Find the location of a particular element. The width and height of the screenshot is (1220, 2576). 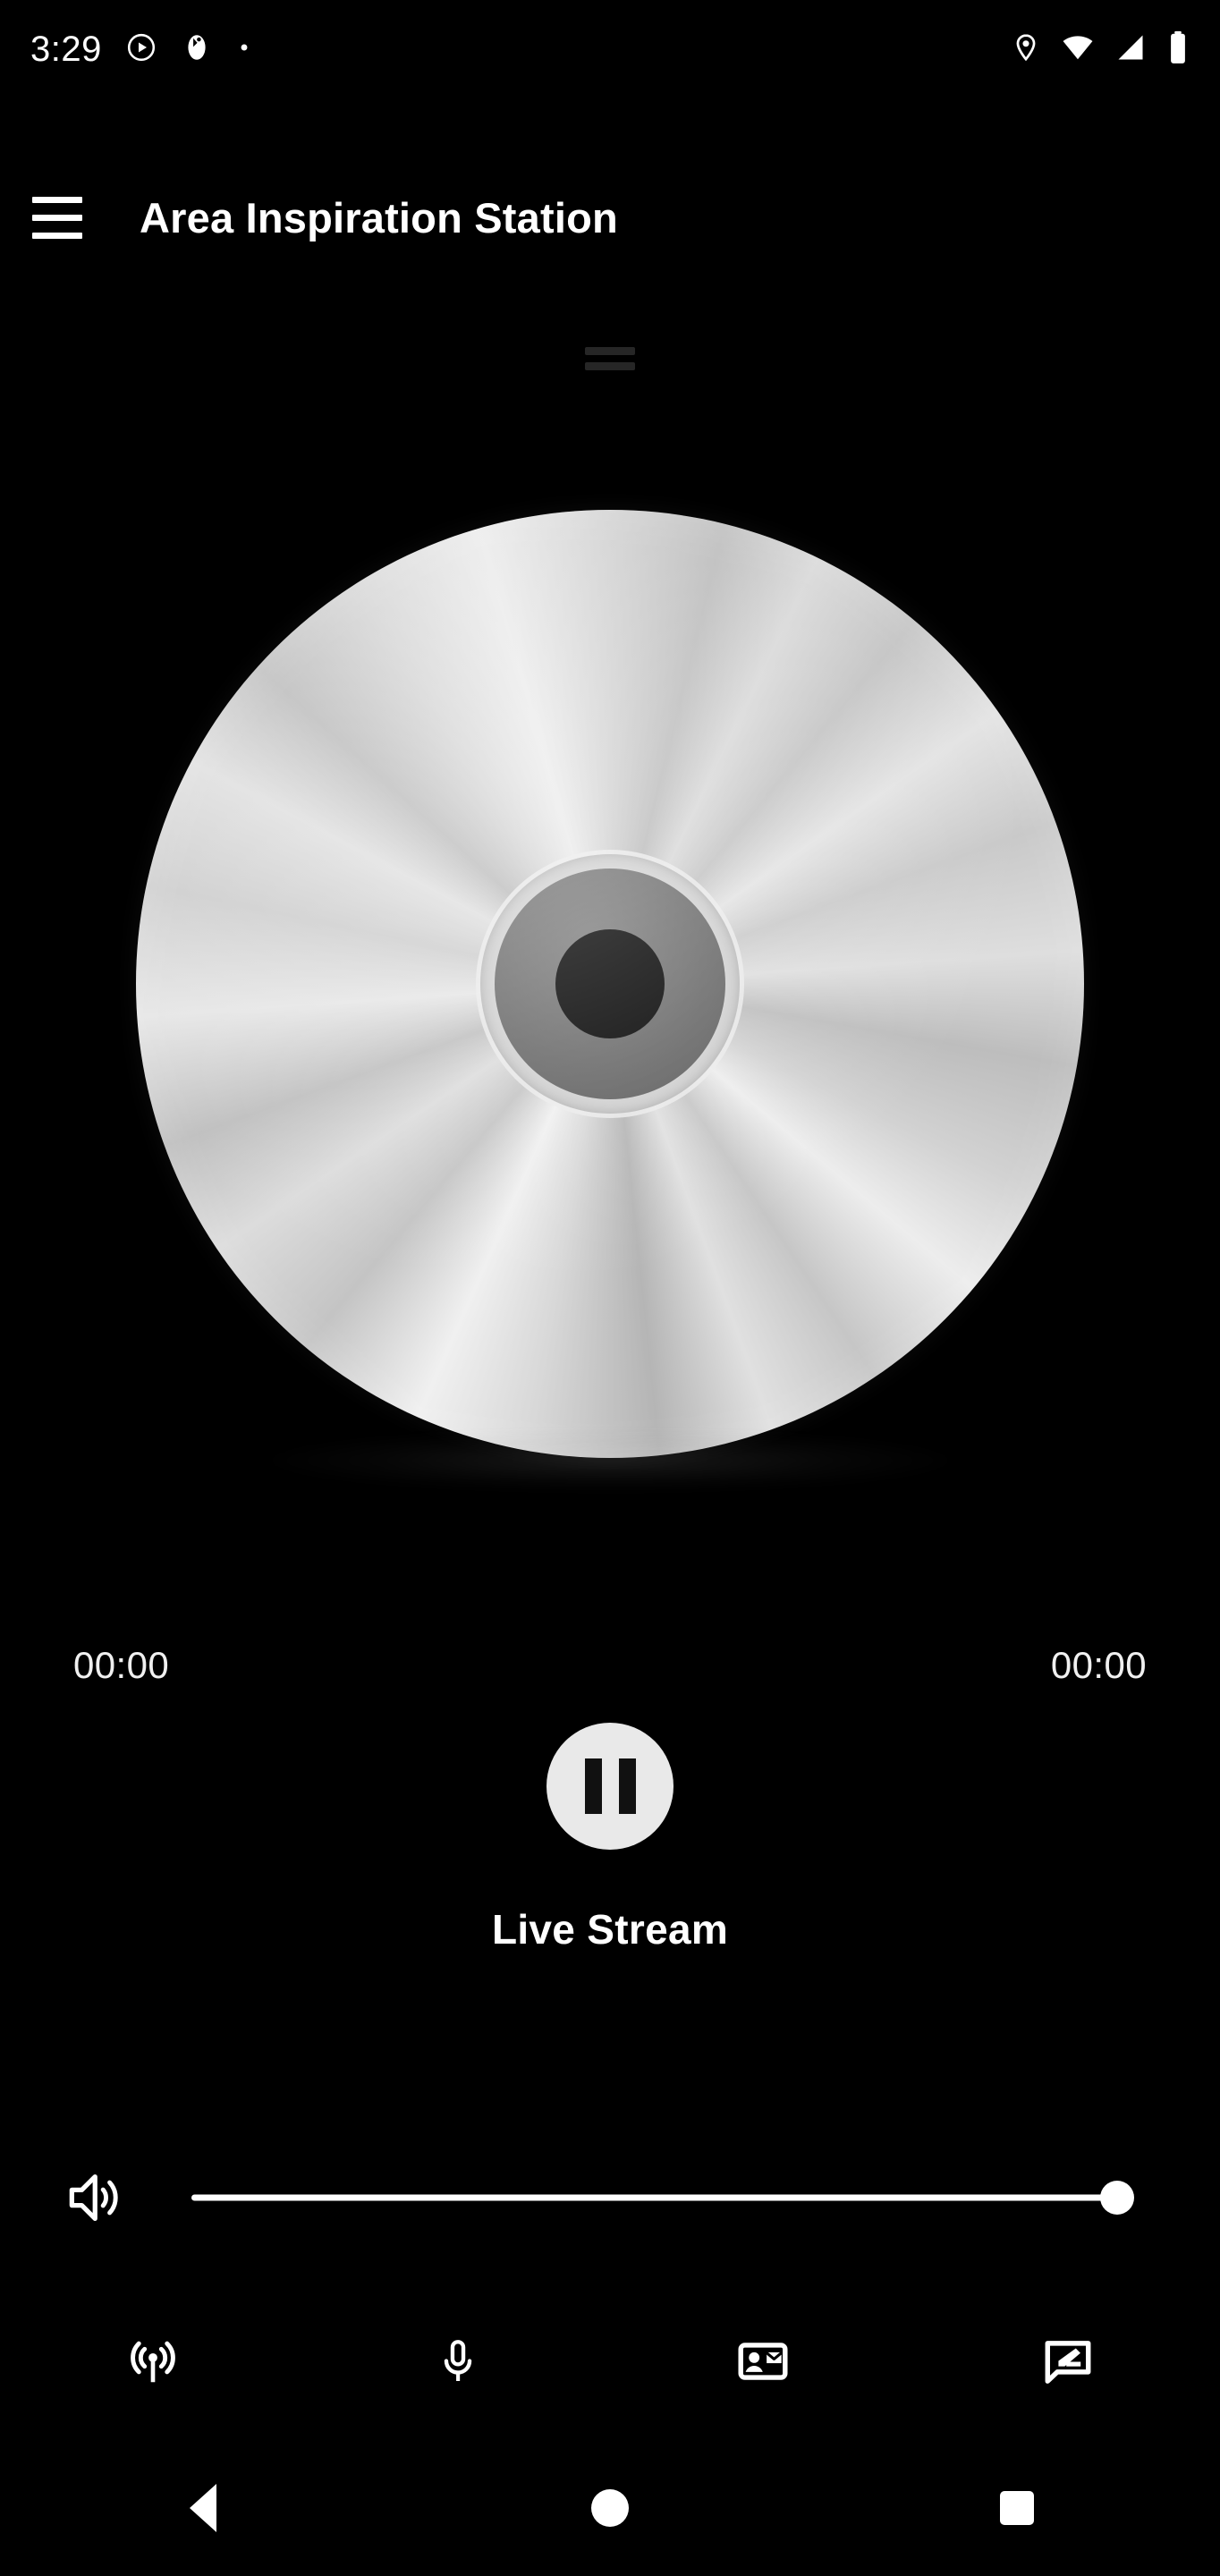

bottom-icon-bar is located at coordinates (610, 2361).